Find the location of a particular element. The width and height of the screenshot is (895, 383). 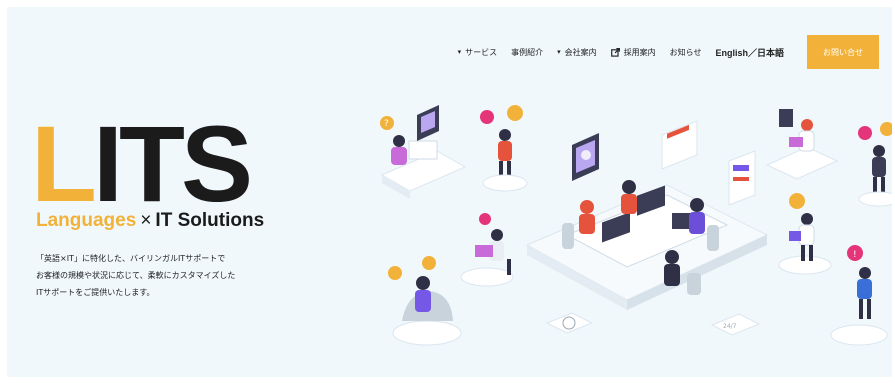

nav-item-services: ▾ サービス is located at coordinates (478, 52).